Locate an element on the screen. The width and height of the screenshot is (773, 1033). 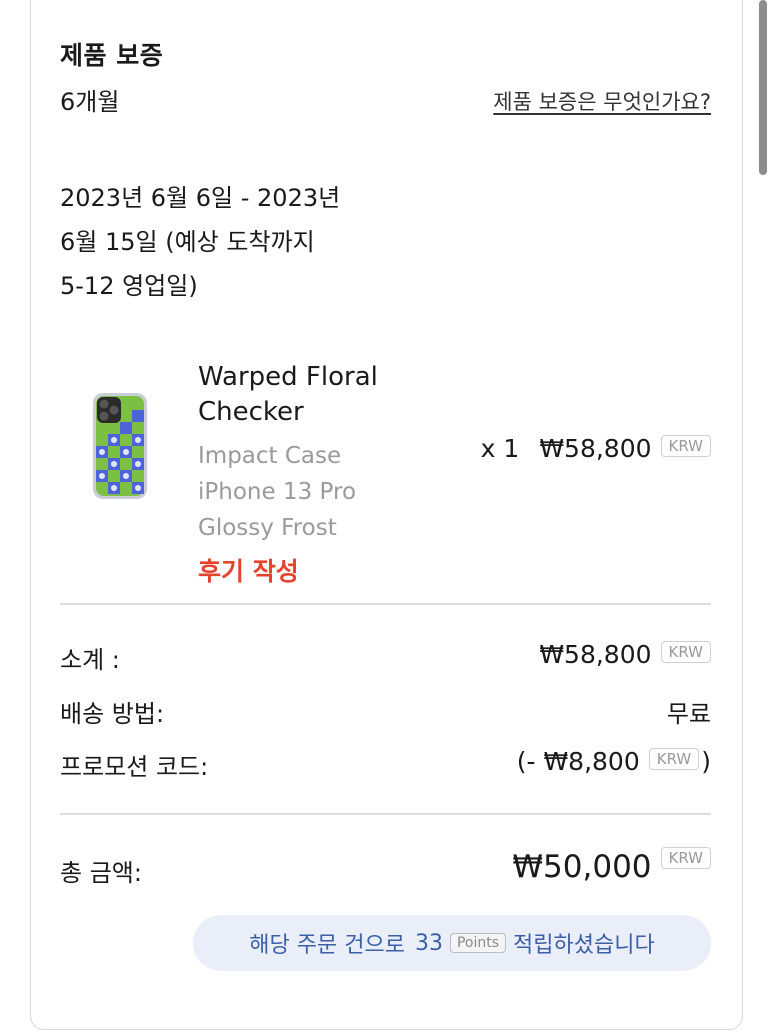
total-label: 총 금액: is located at coordinates (101, 873).